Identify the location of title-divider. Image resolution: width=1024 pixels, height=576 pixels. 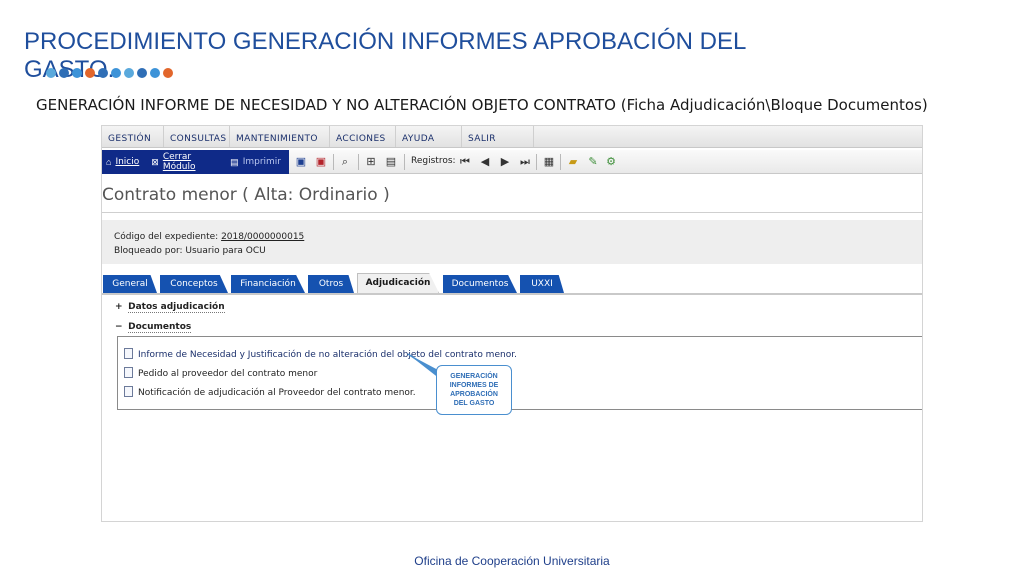
(512, 212).